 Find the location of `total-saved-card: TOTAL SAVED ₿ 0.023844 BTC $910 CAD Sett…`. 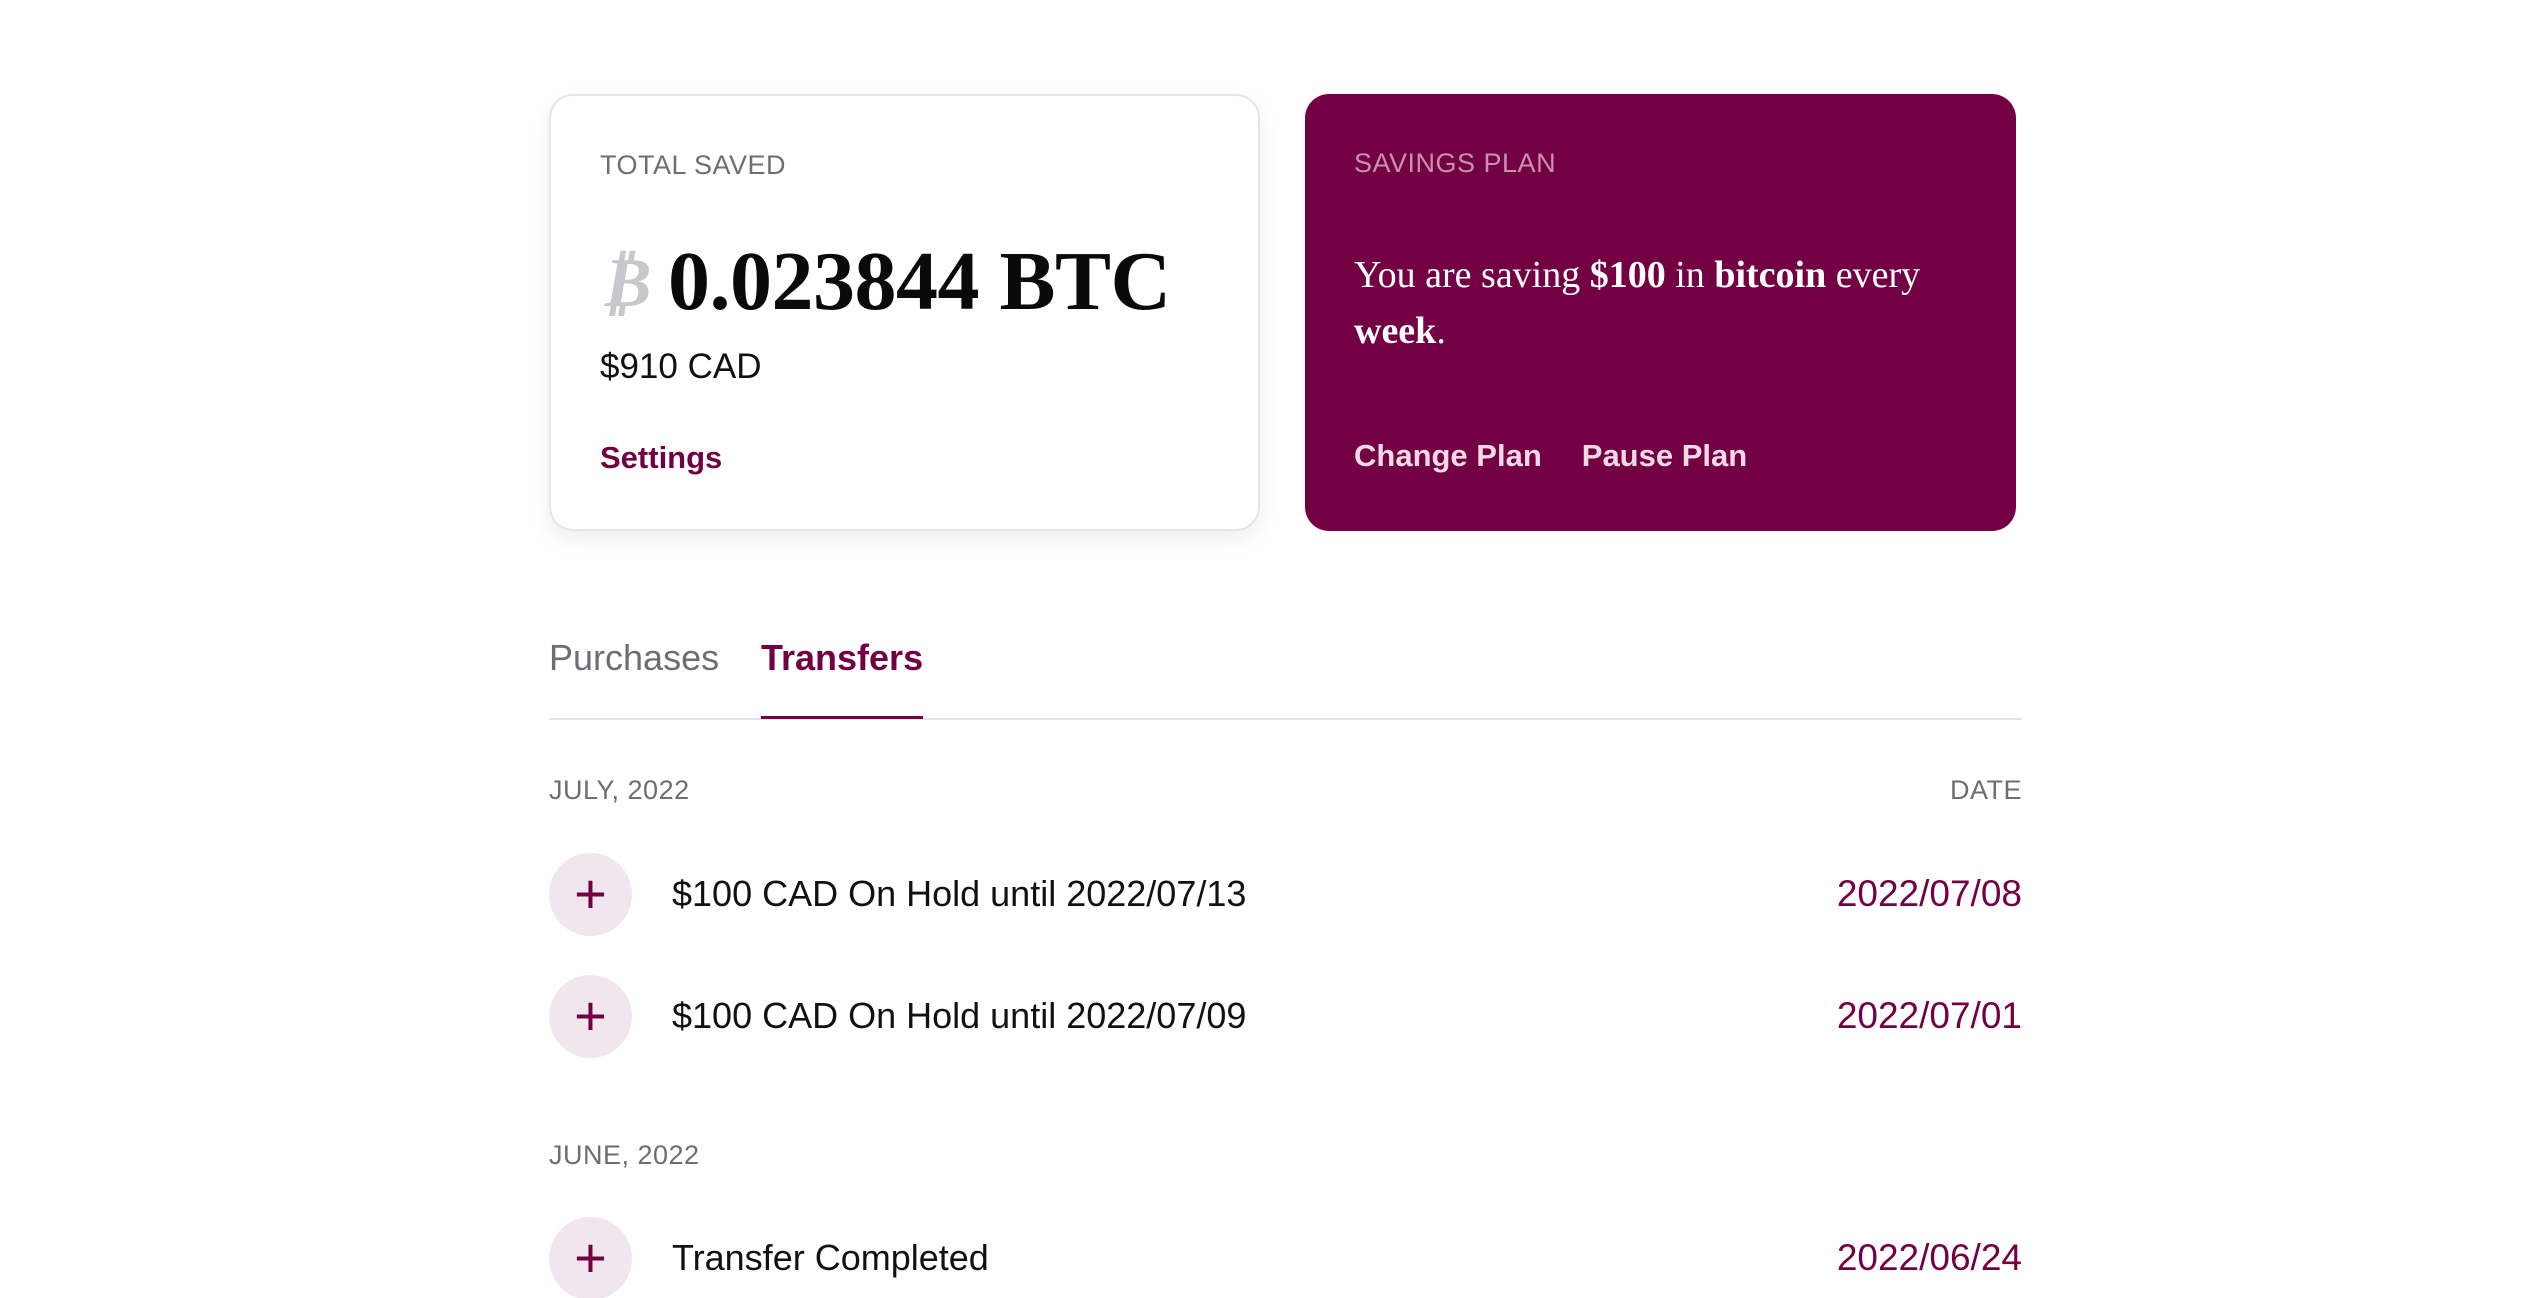

total-saved-card: TOTAL SAVED ₿ 0.023844 BTC $910 CAD Sett… is located at coordinates (904, 312).